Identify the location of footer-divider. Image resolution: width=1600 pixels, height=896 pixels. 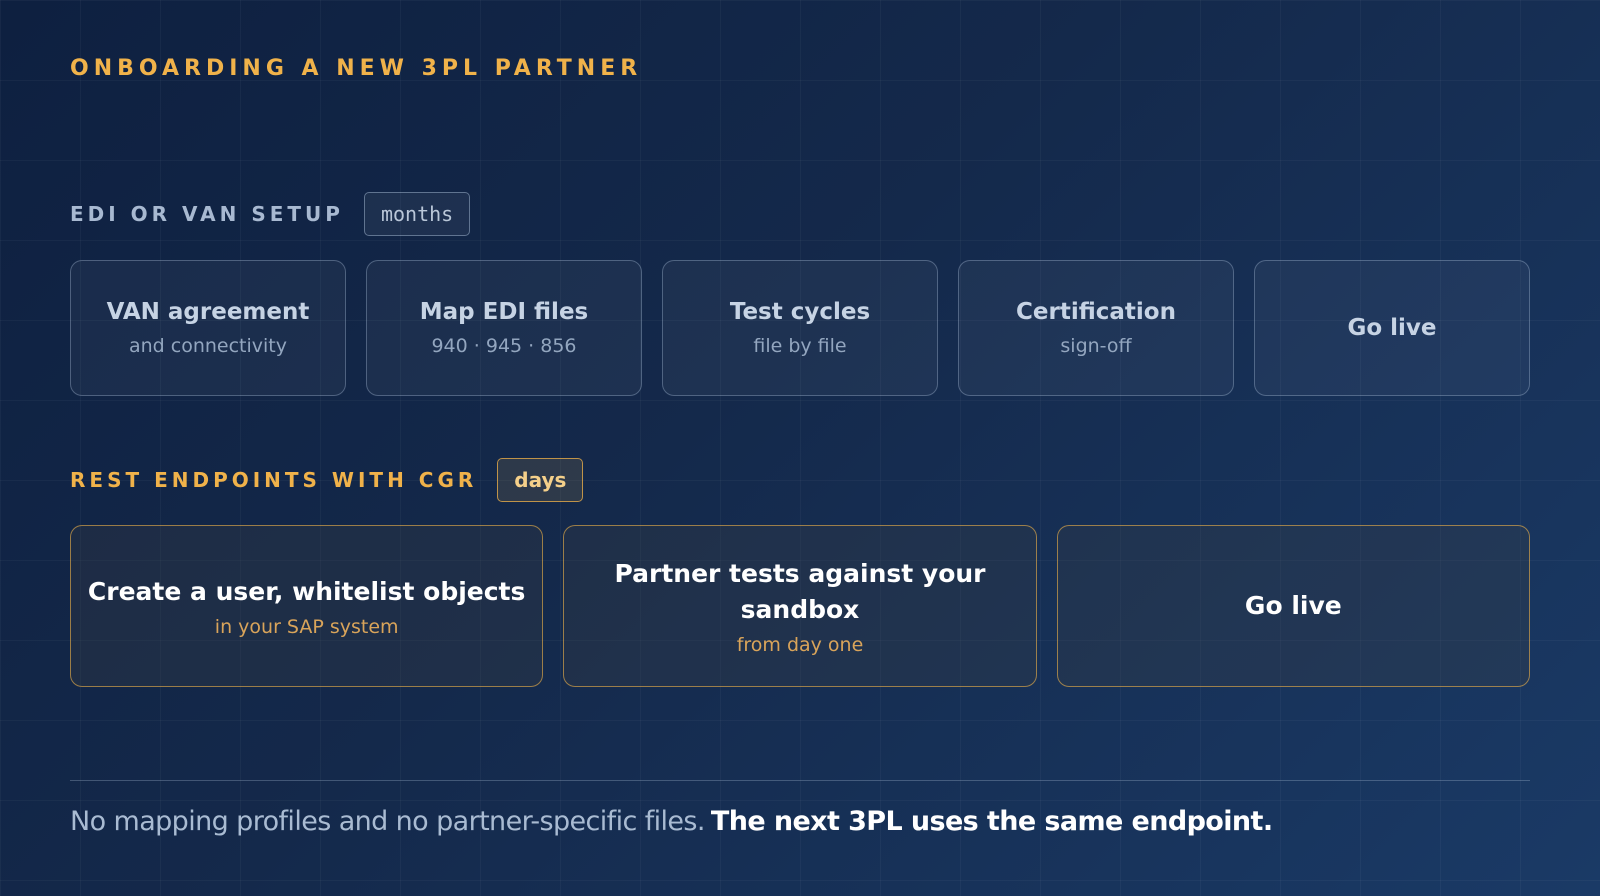
(800, 780).